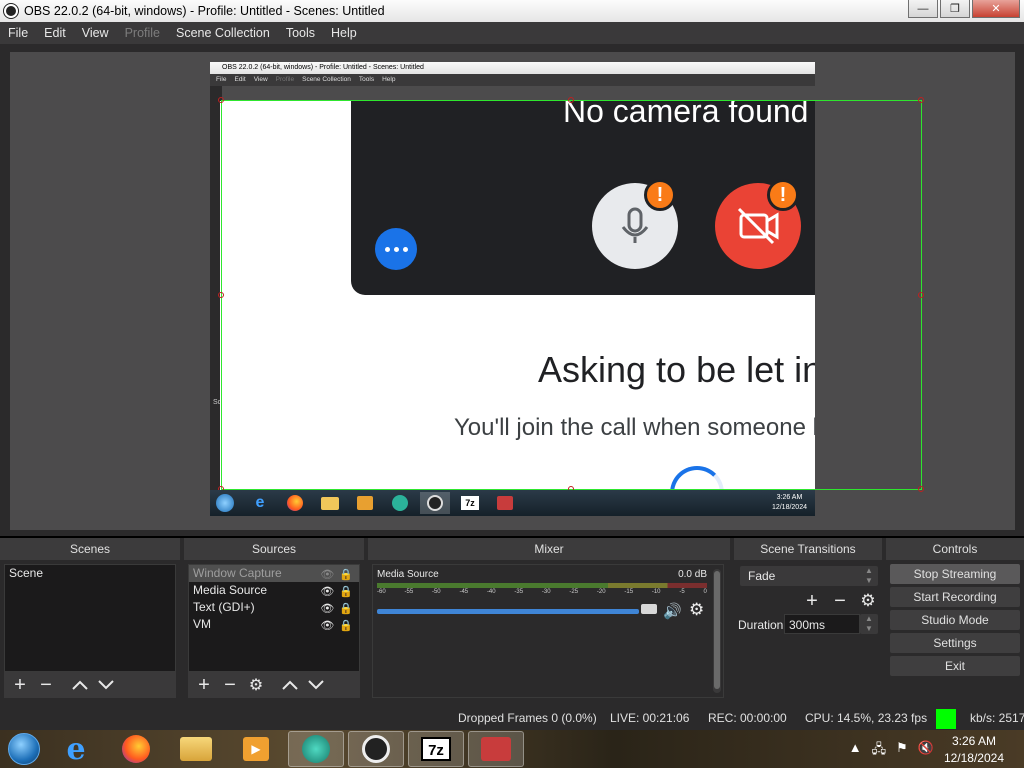 The image size is (1024, 768). What do you see at coordinates (955, 574) in the screenshot?
I see `stop-streaming-button: Stop Streaming` at bounding box center [955, 574].